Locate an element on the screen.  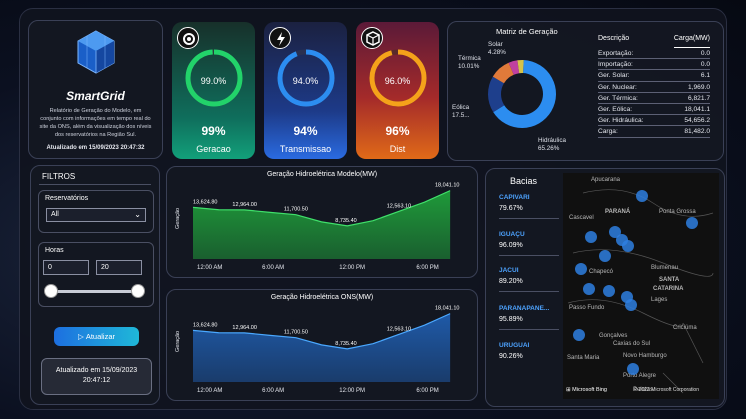
map-label: Criciúma is located at coordinates (685, 328).